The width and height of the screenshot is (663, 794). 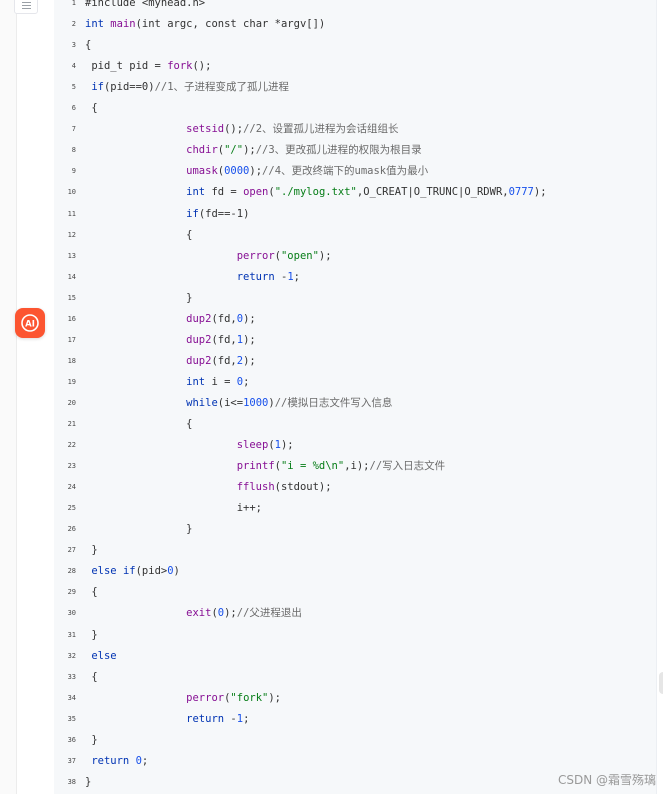 What do you see at coordinates (355, 613) in the screenshot?
I see `code-line: 30 exit(0);//父进程退出` at bounding box center [355, 613].